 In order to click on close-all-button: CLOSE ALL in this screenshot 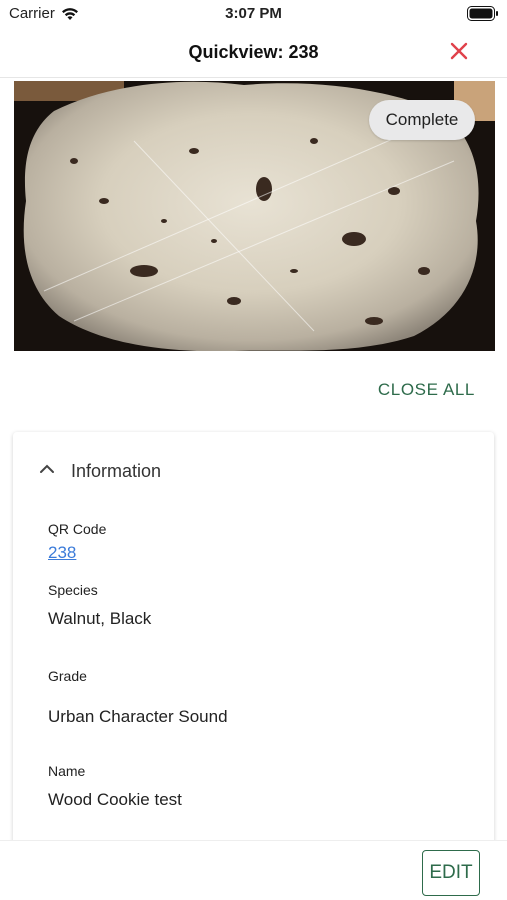, I will do `click(426, 390)`.